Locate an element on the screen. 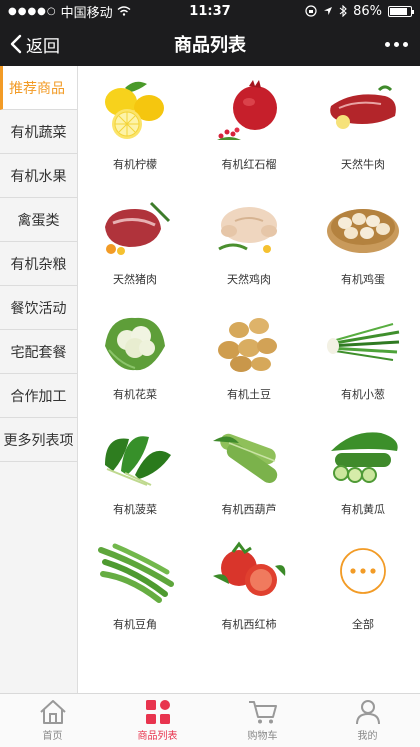 The image size is (420, 747). back-label: 返回 is located at coordinates (43, 46).